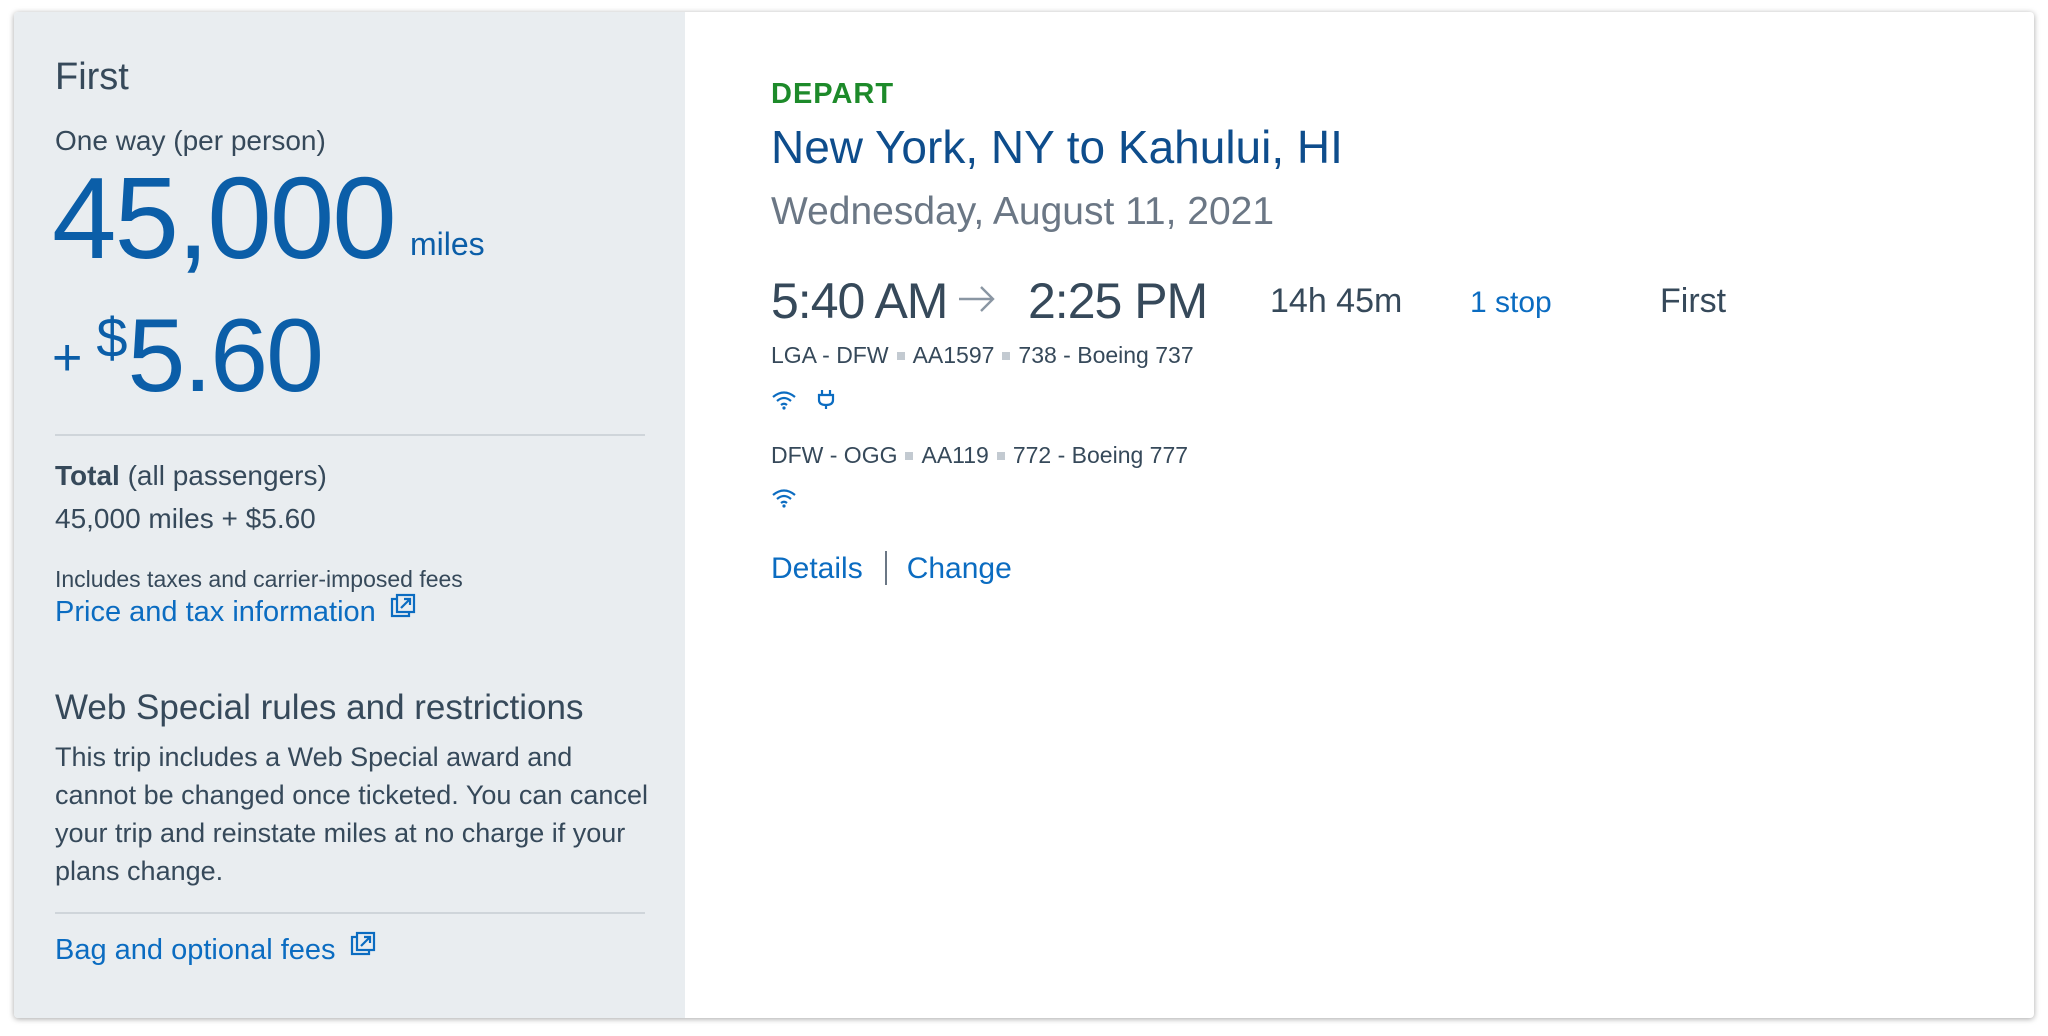 The height and width of the screenshot is (1036, 2048). Describe the element at coordinates (977, 301) in the screenshot. I see `arrow-right-icon` at that location.